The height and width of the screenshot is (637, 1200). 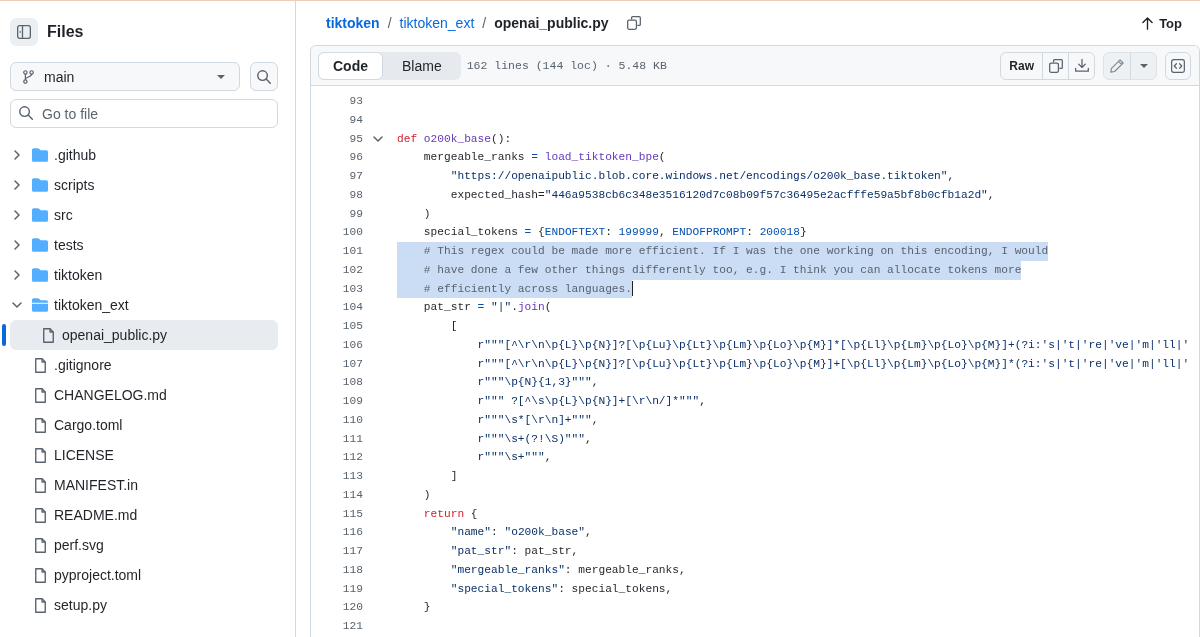 What do you see at coordinates (538, 420) in the screenshot?
I see `code-line: r"""\s*[\r\n]+""",` at bounding box center [538, 420].